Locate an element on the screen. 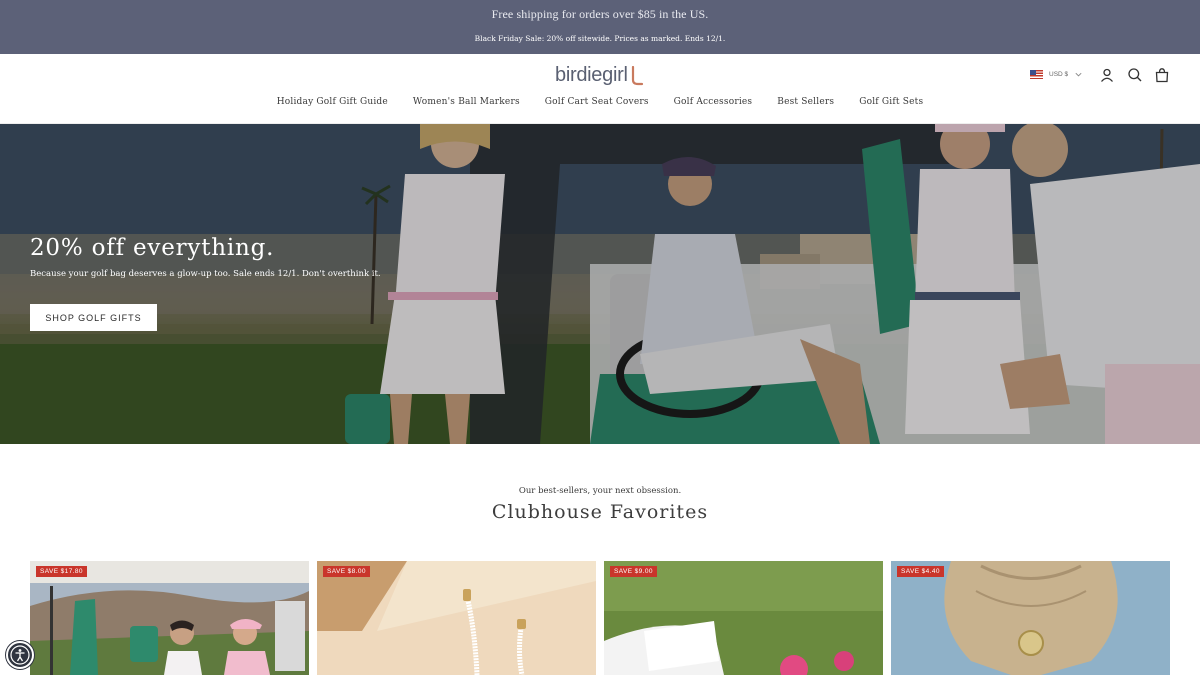  section-title: Clubhouse Favorites is located at coordinates (600, 512).